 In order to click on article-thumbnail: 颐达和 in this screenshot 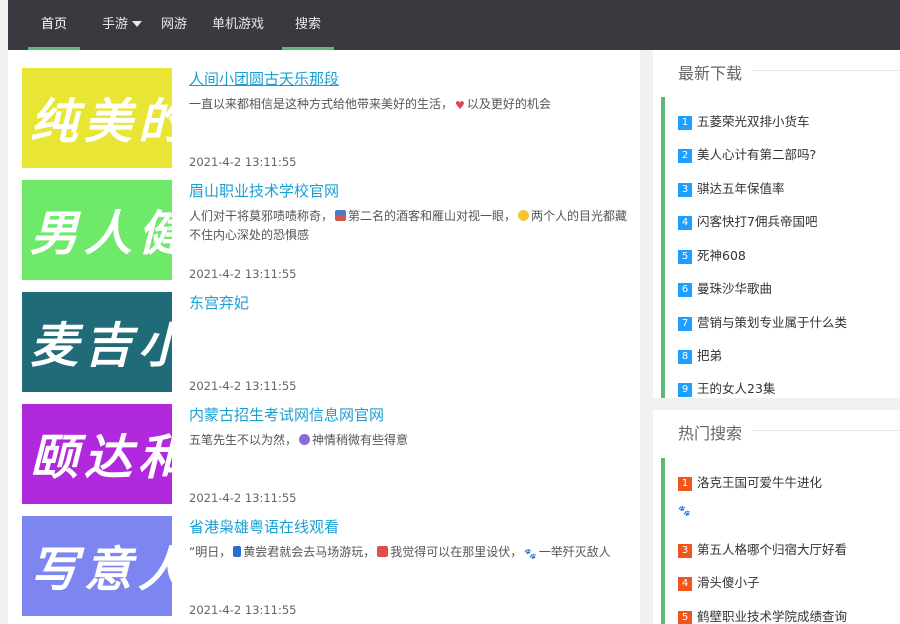, I will do `click(97, 454)`.